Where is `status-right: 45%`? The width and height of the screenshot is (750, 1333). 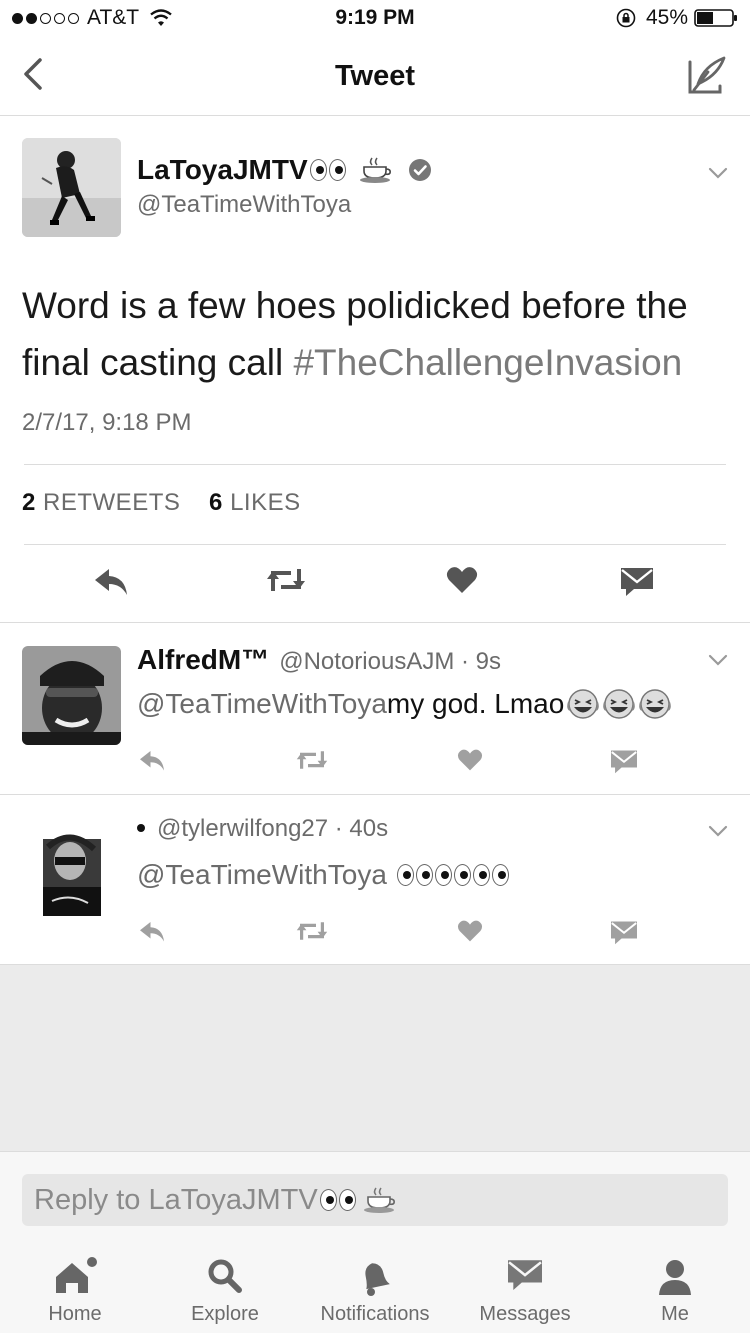
status-right: 45% is located at coordinates (677, 18).